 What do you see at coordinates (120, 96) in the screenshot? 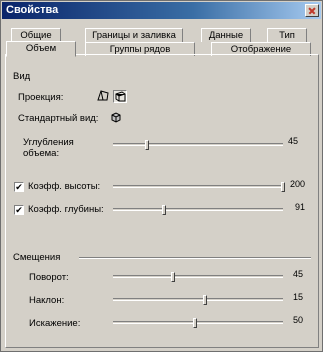
I see `axonometric-icon` at bounding box center [120, 96].